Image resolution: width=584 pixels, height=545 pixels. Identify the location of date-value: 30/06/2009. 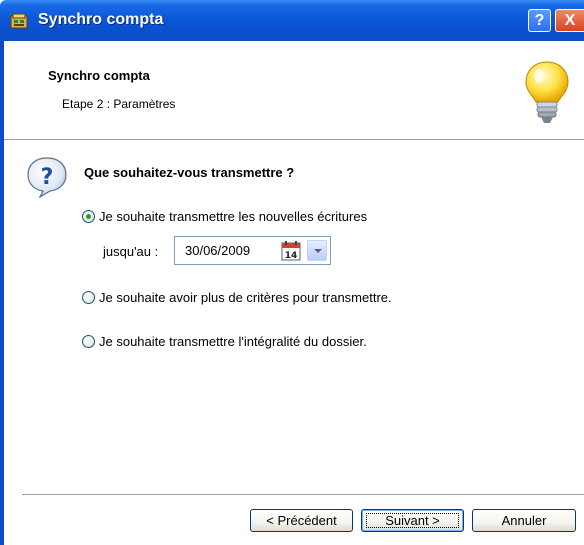
(217, 250).